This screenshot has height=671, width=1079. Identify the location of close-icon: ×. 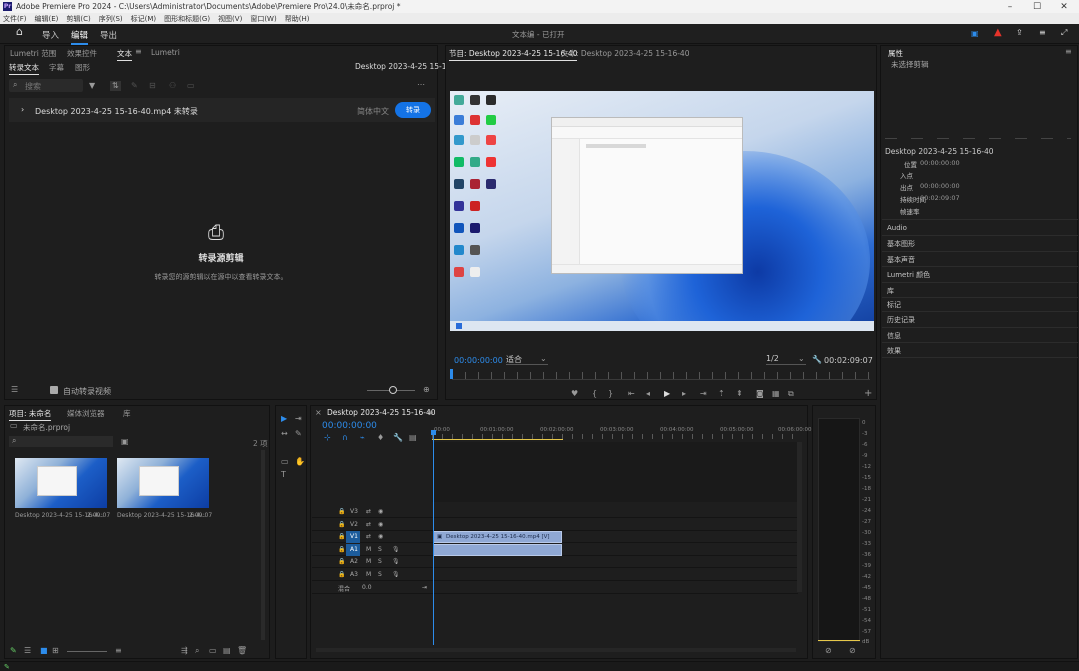
(318, 413).